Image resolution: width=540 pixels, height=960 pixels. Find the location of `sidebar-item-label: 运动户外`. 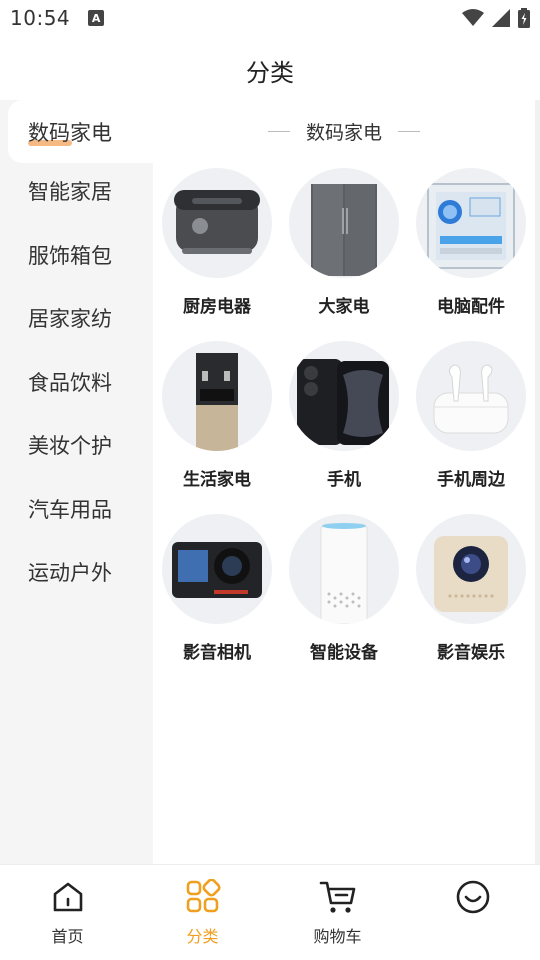

sidebar-item-label: 运动户外 is located at coordinates (70, 572).